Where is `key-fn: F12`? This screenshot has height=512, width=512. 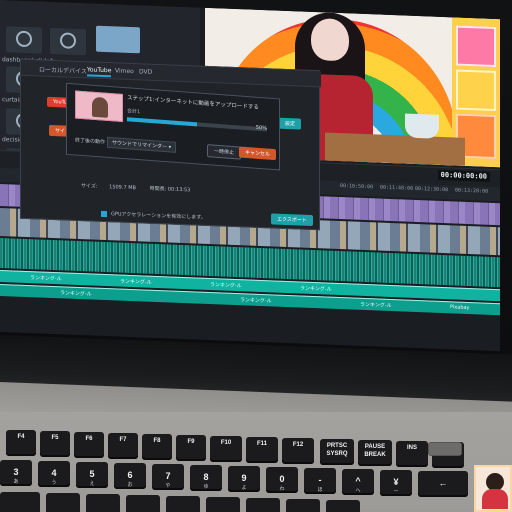 key-fn: F12 is located at coordinates (298, 451).